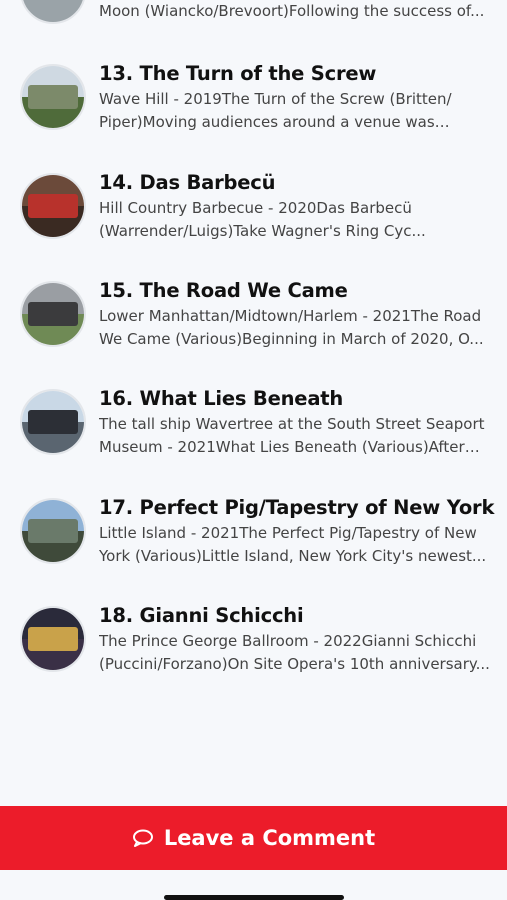 This screenshot has height=900, width=507. Describe the element at coordinates (269, 838) in the screenshot. I see `leave-comment-label: Leave a Comment` at that location.